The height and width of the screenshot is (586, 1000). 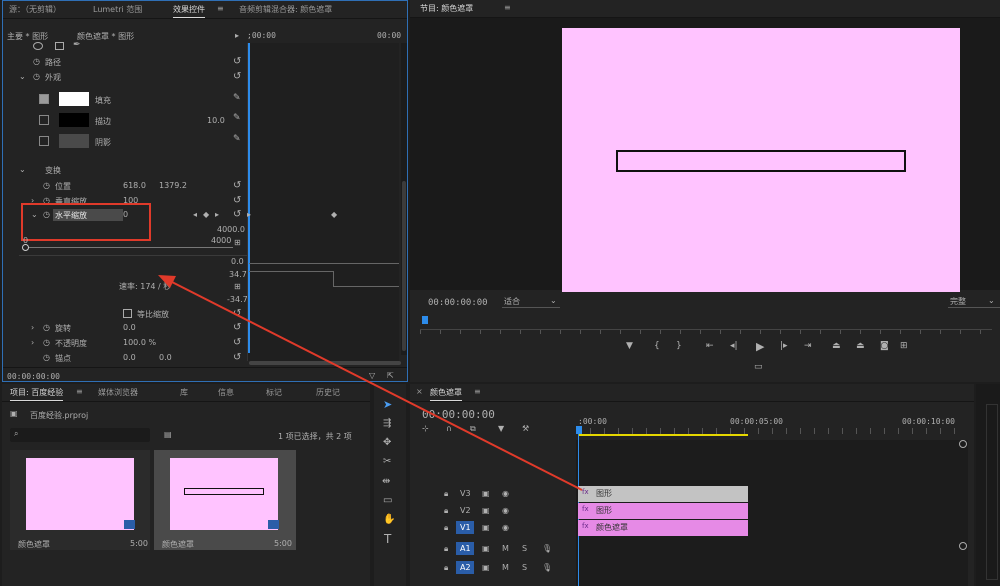 What do you see at coordinates (458, 414) in the screenshot?
I see `timeline-timecode: 00:00:00:00` at bounding box center [458, 414].